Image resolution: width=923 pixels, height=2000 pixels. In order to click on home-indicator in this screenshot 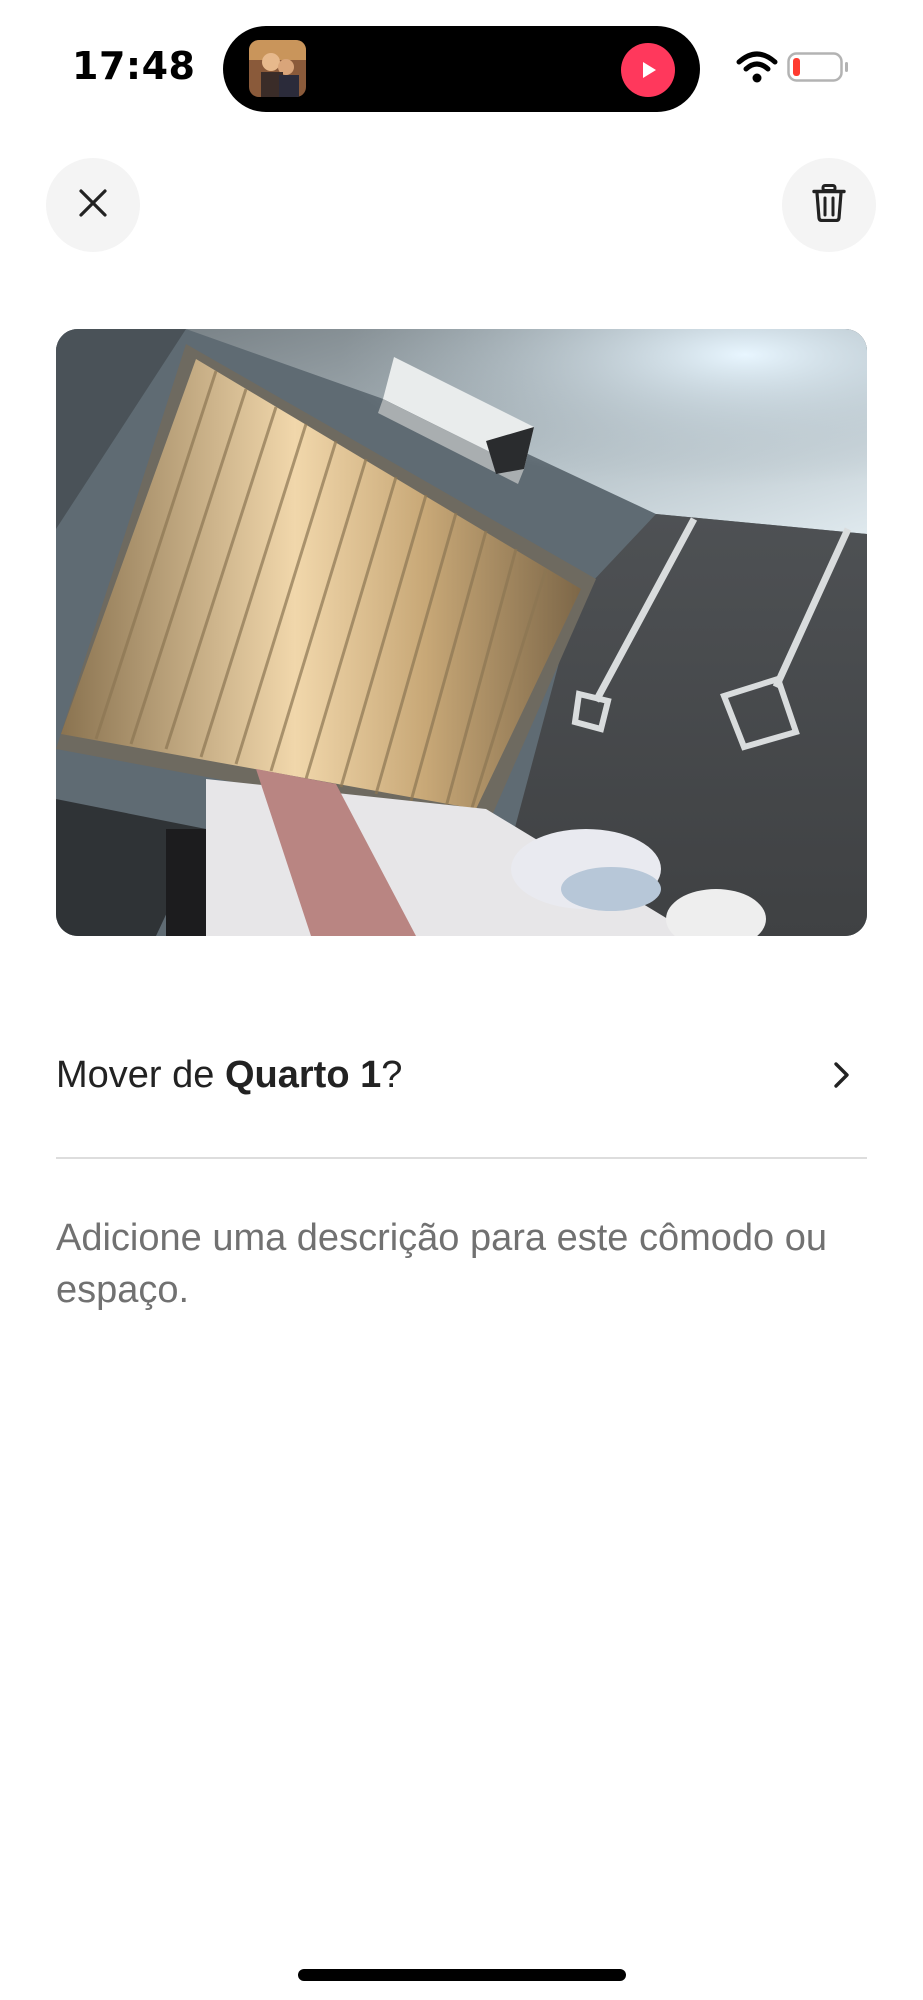, I will do `click(462, 1975)`.